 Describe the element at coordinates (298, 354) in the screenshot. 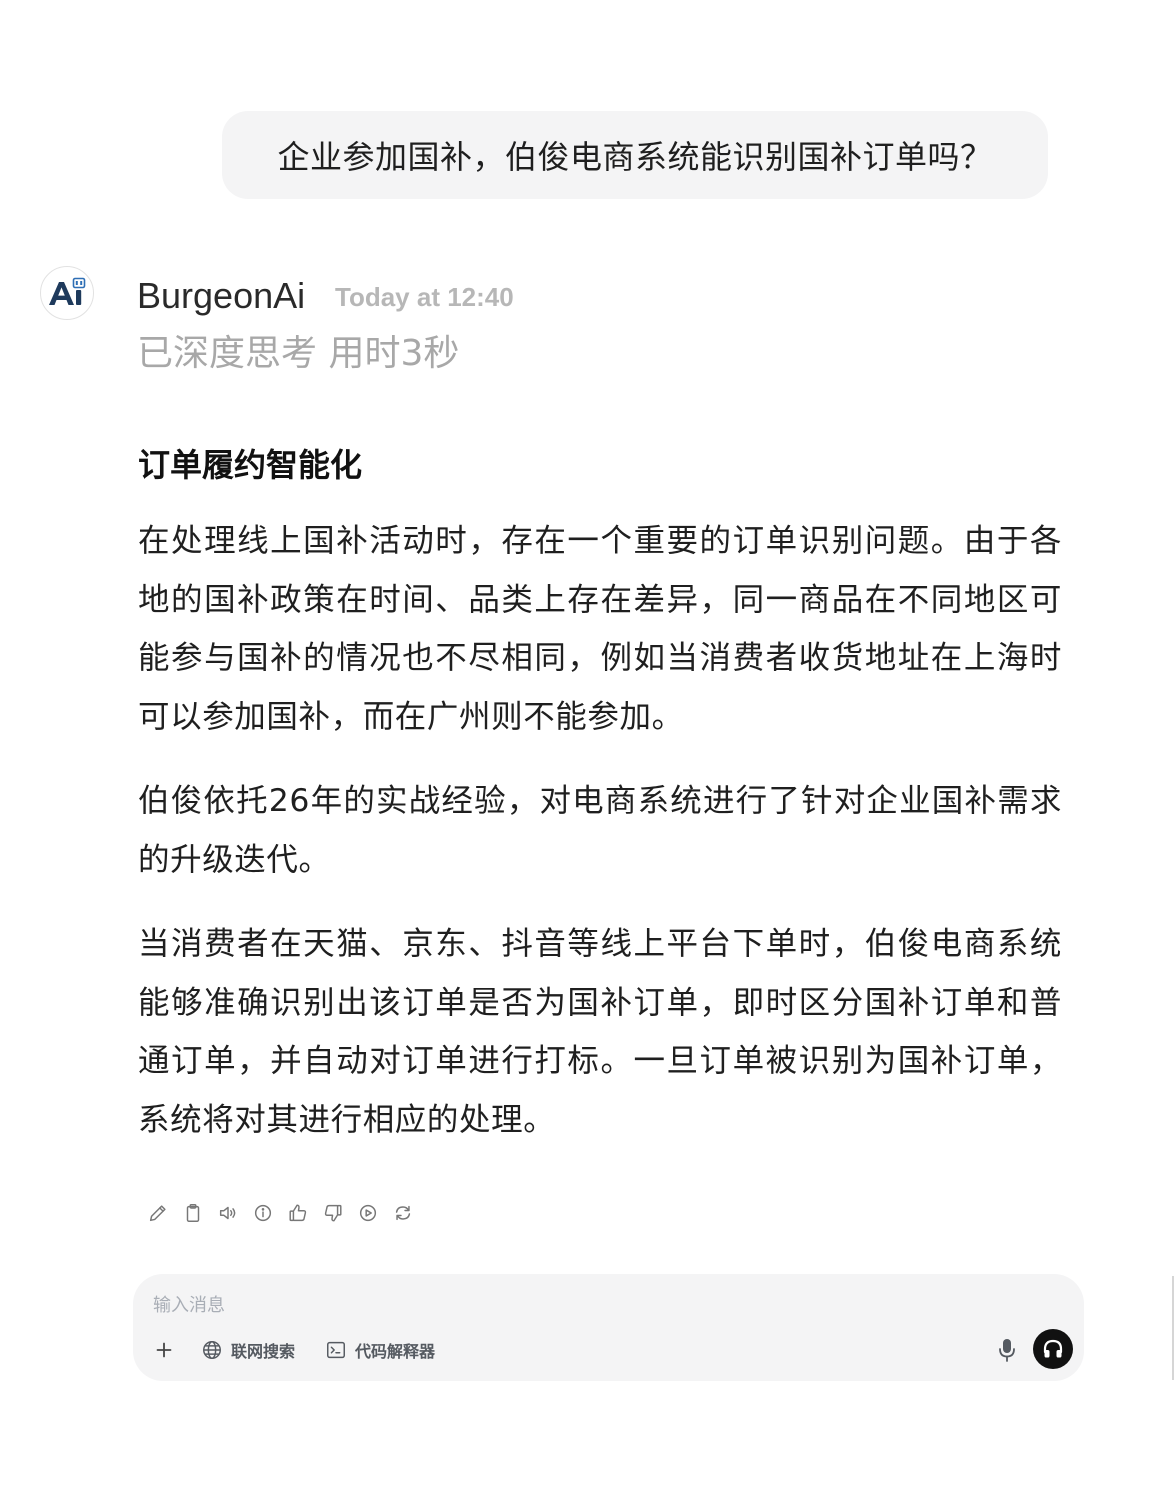

I see `thinking-status: 已深度思考 用时3秒` at that location.